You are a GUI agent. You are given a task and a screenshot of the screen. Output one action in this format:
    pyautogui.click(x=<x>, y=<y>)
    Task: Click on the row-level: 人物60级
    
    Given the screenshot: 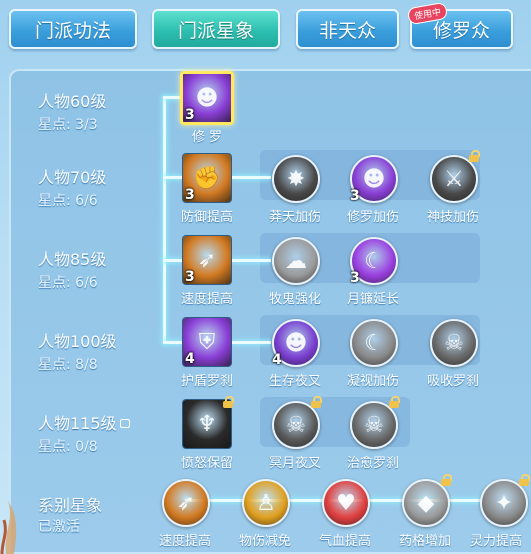 What is the action you would take?
    pyautogui.click(x=72, y=101)
    